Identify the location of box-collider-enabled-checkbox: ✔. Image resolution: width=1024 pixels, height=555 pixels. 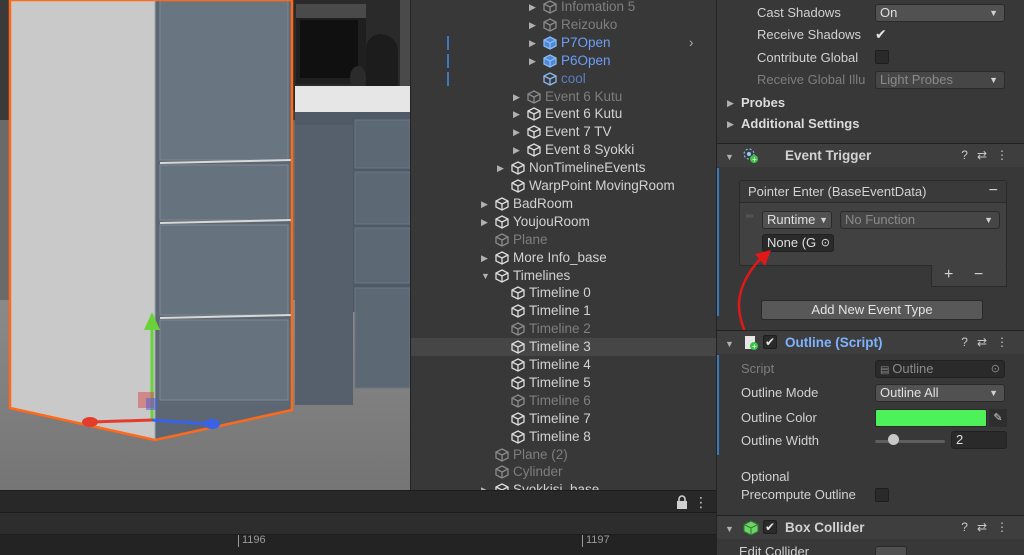
(770, 527).